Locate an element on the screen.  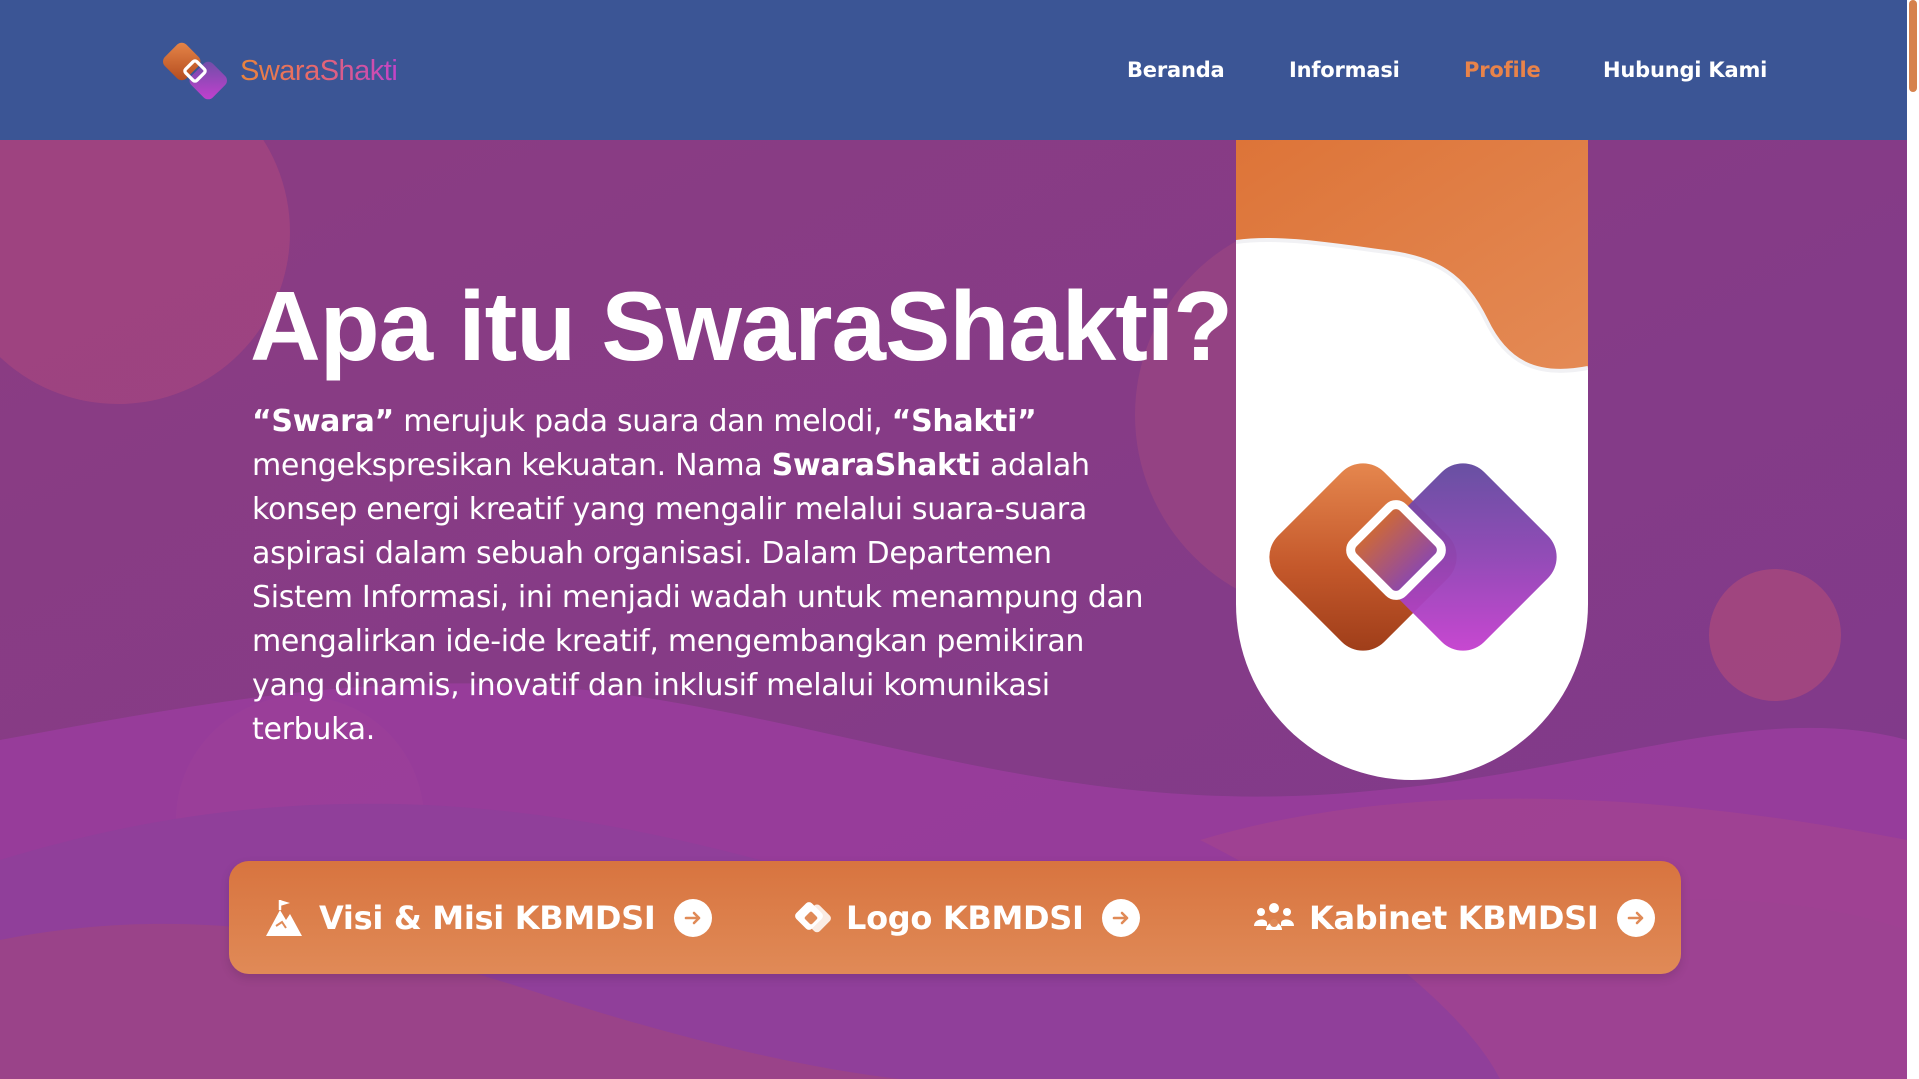
link-kabinet: Kabinet KBMDSI is located at coordinates (1453, 917).